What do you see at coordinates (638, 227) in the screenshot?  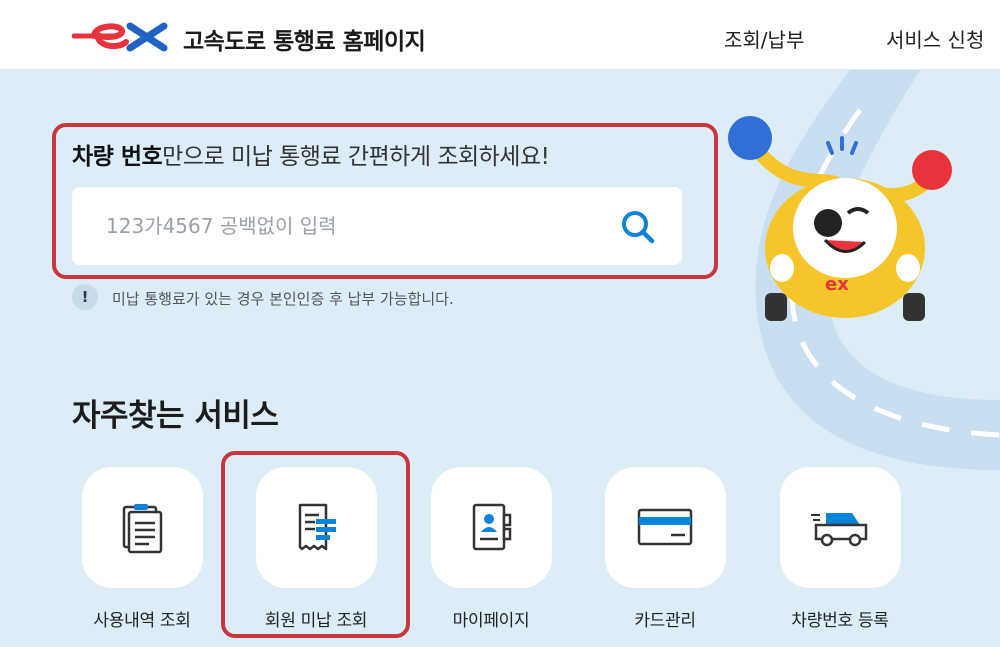 I see `search-icon` at bounding box center [638, 227].